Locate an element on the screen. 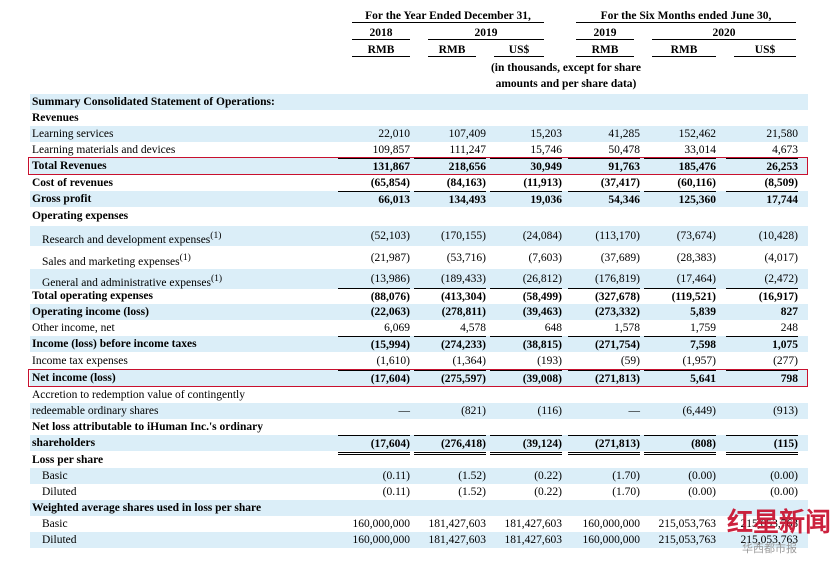  six-months-header: For the Six Months ended June 30, is located at coordinates (686, 16).